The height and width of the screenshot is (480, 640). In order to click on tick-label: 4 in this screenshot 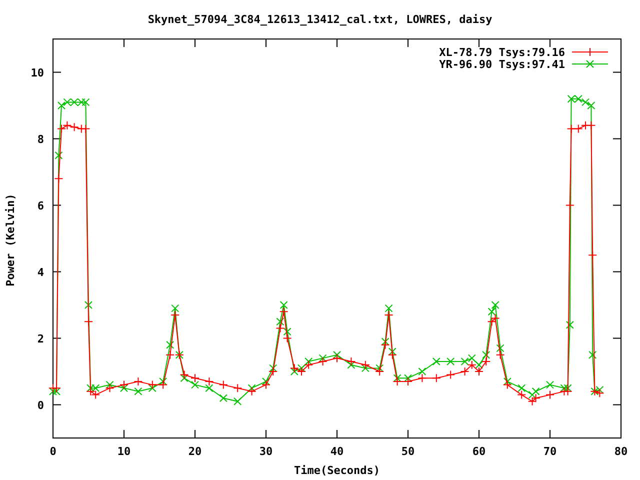, I will do `click(40, 272)`.